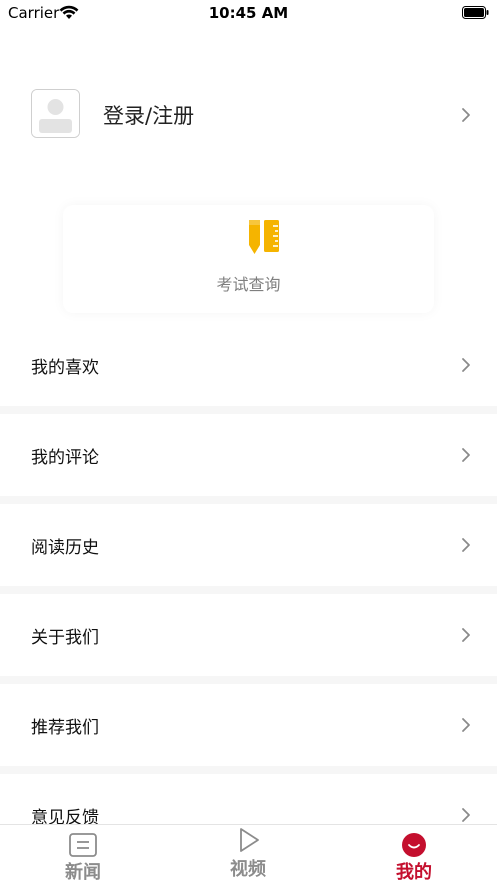 The width and height of the screenshot is (497, 884). I want to click on tools-card: 考试查询, so click(248, 259).